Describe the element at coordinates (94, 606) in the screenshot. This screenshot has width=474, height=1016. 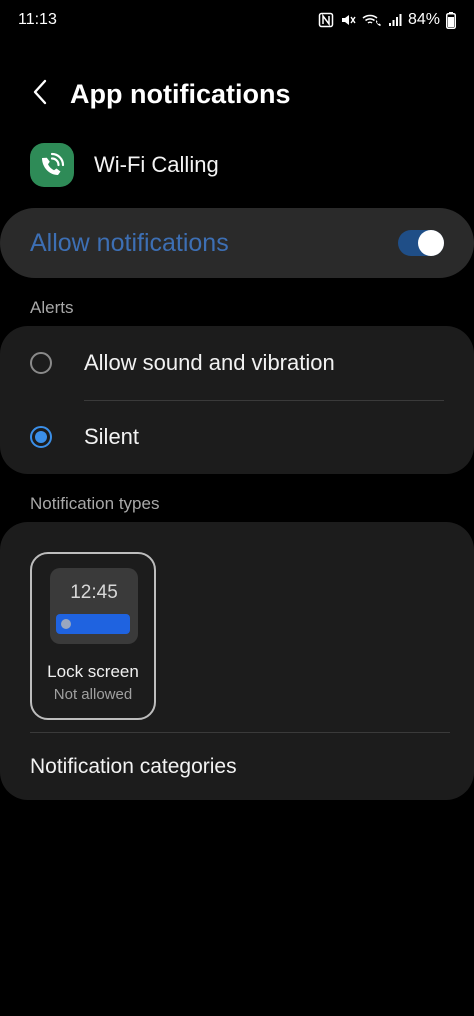
I see `lock-screen-preview: 12:45` at that location.